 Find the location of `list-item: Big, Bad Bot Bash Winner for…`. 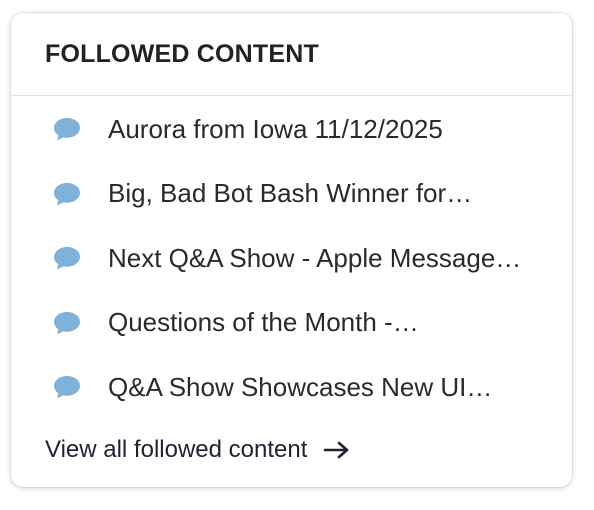

list-item: Big, Bad Bot Bash Winner for… is located at coordinates (291, 194).